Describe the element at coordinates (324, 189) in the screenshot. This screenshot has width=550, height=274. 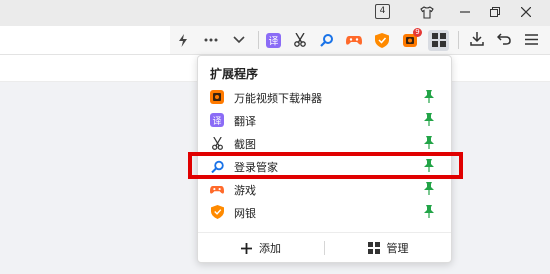
I see `extension-item-game: 游戏` at that location.